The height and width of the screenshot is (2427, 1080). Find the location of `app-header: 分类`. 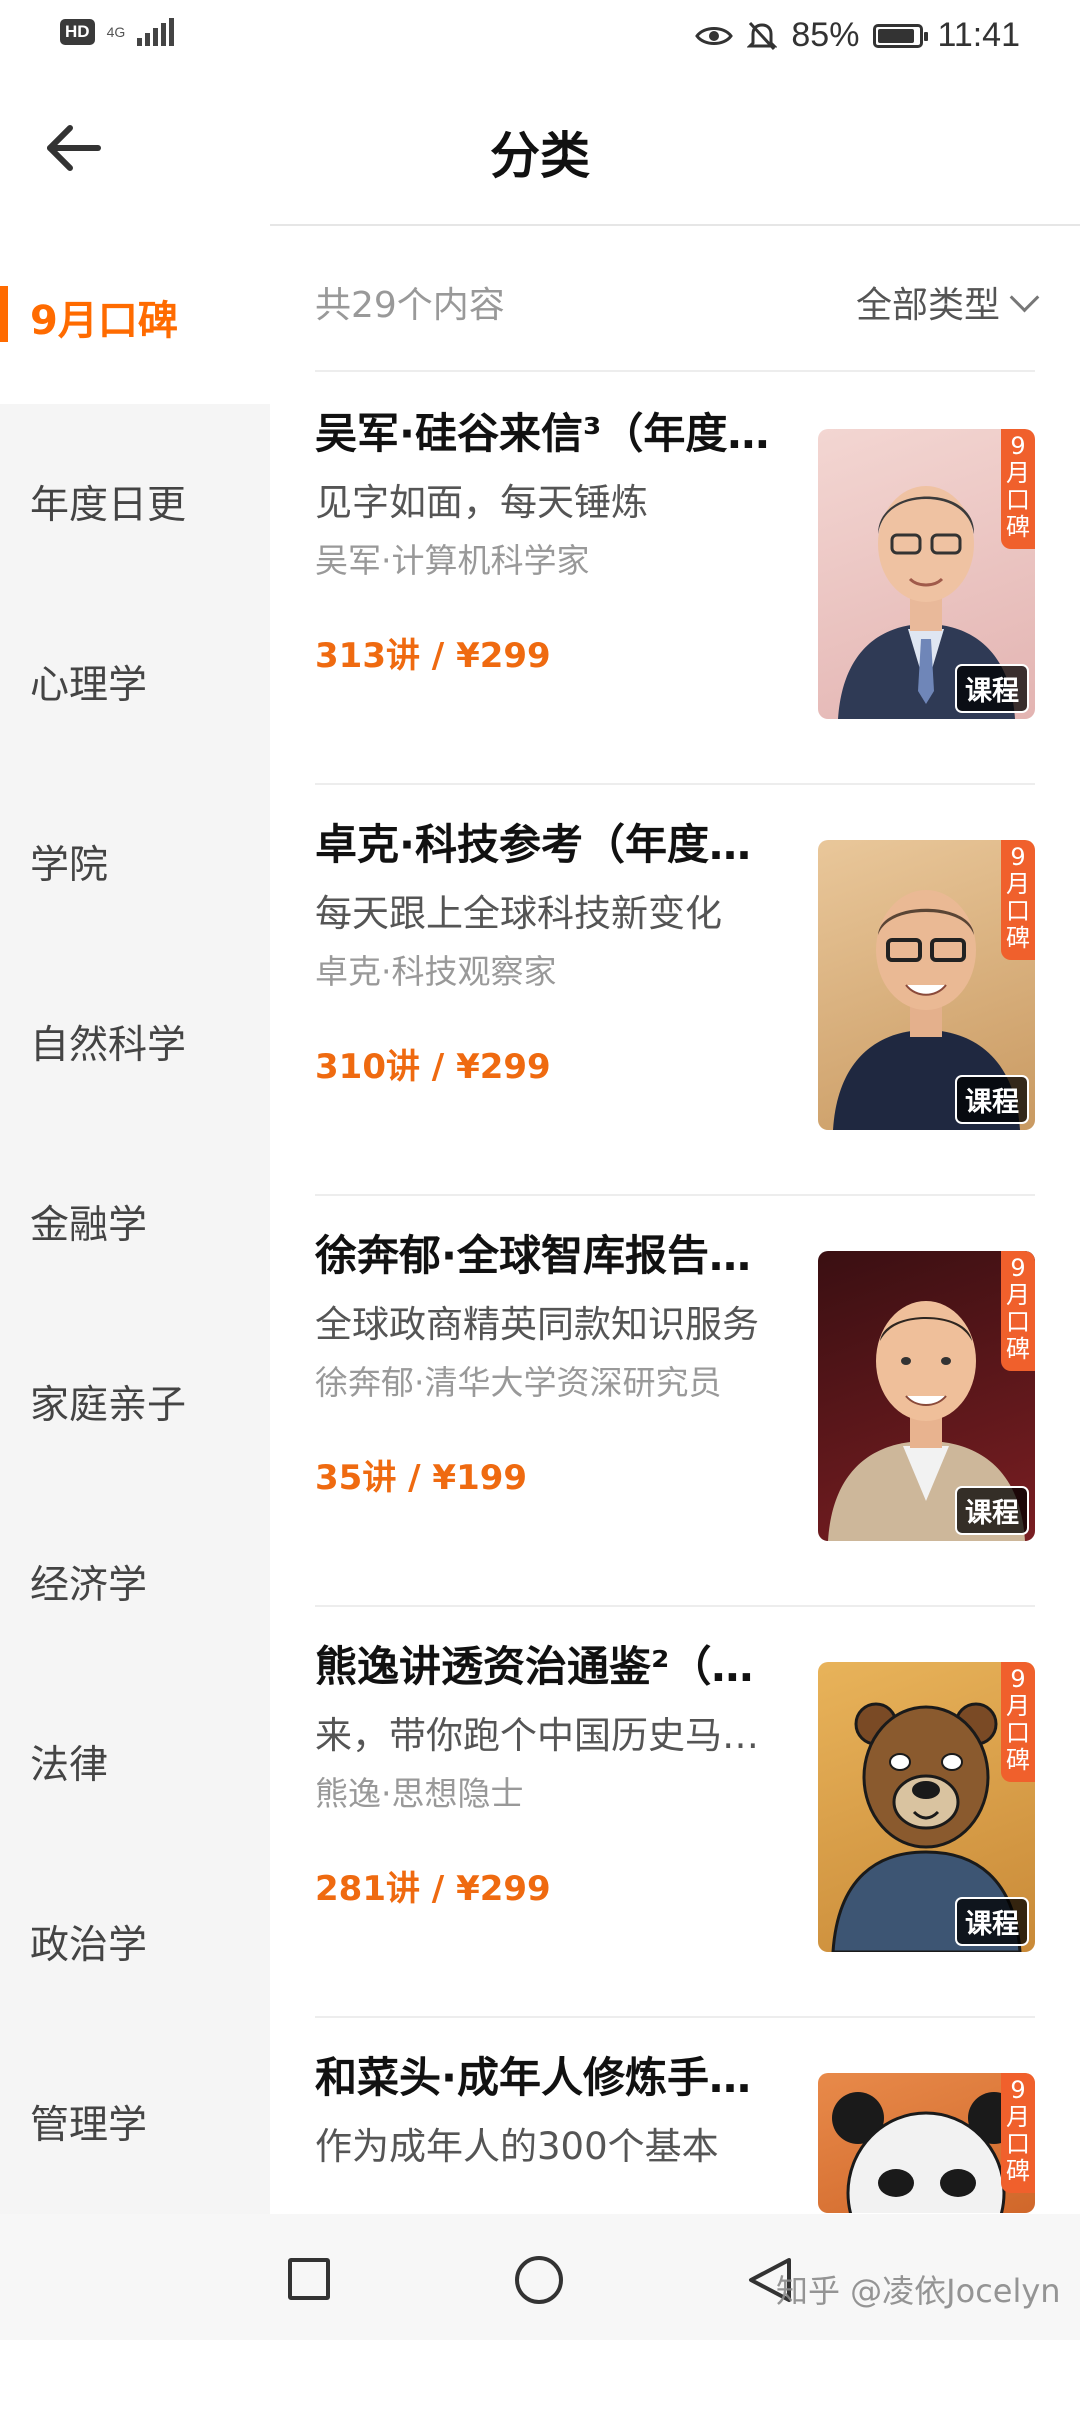

app-header: 分类 is located at coordinates (540, 149).